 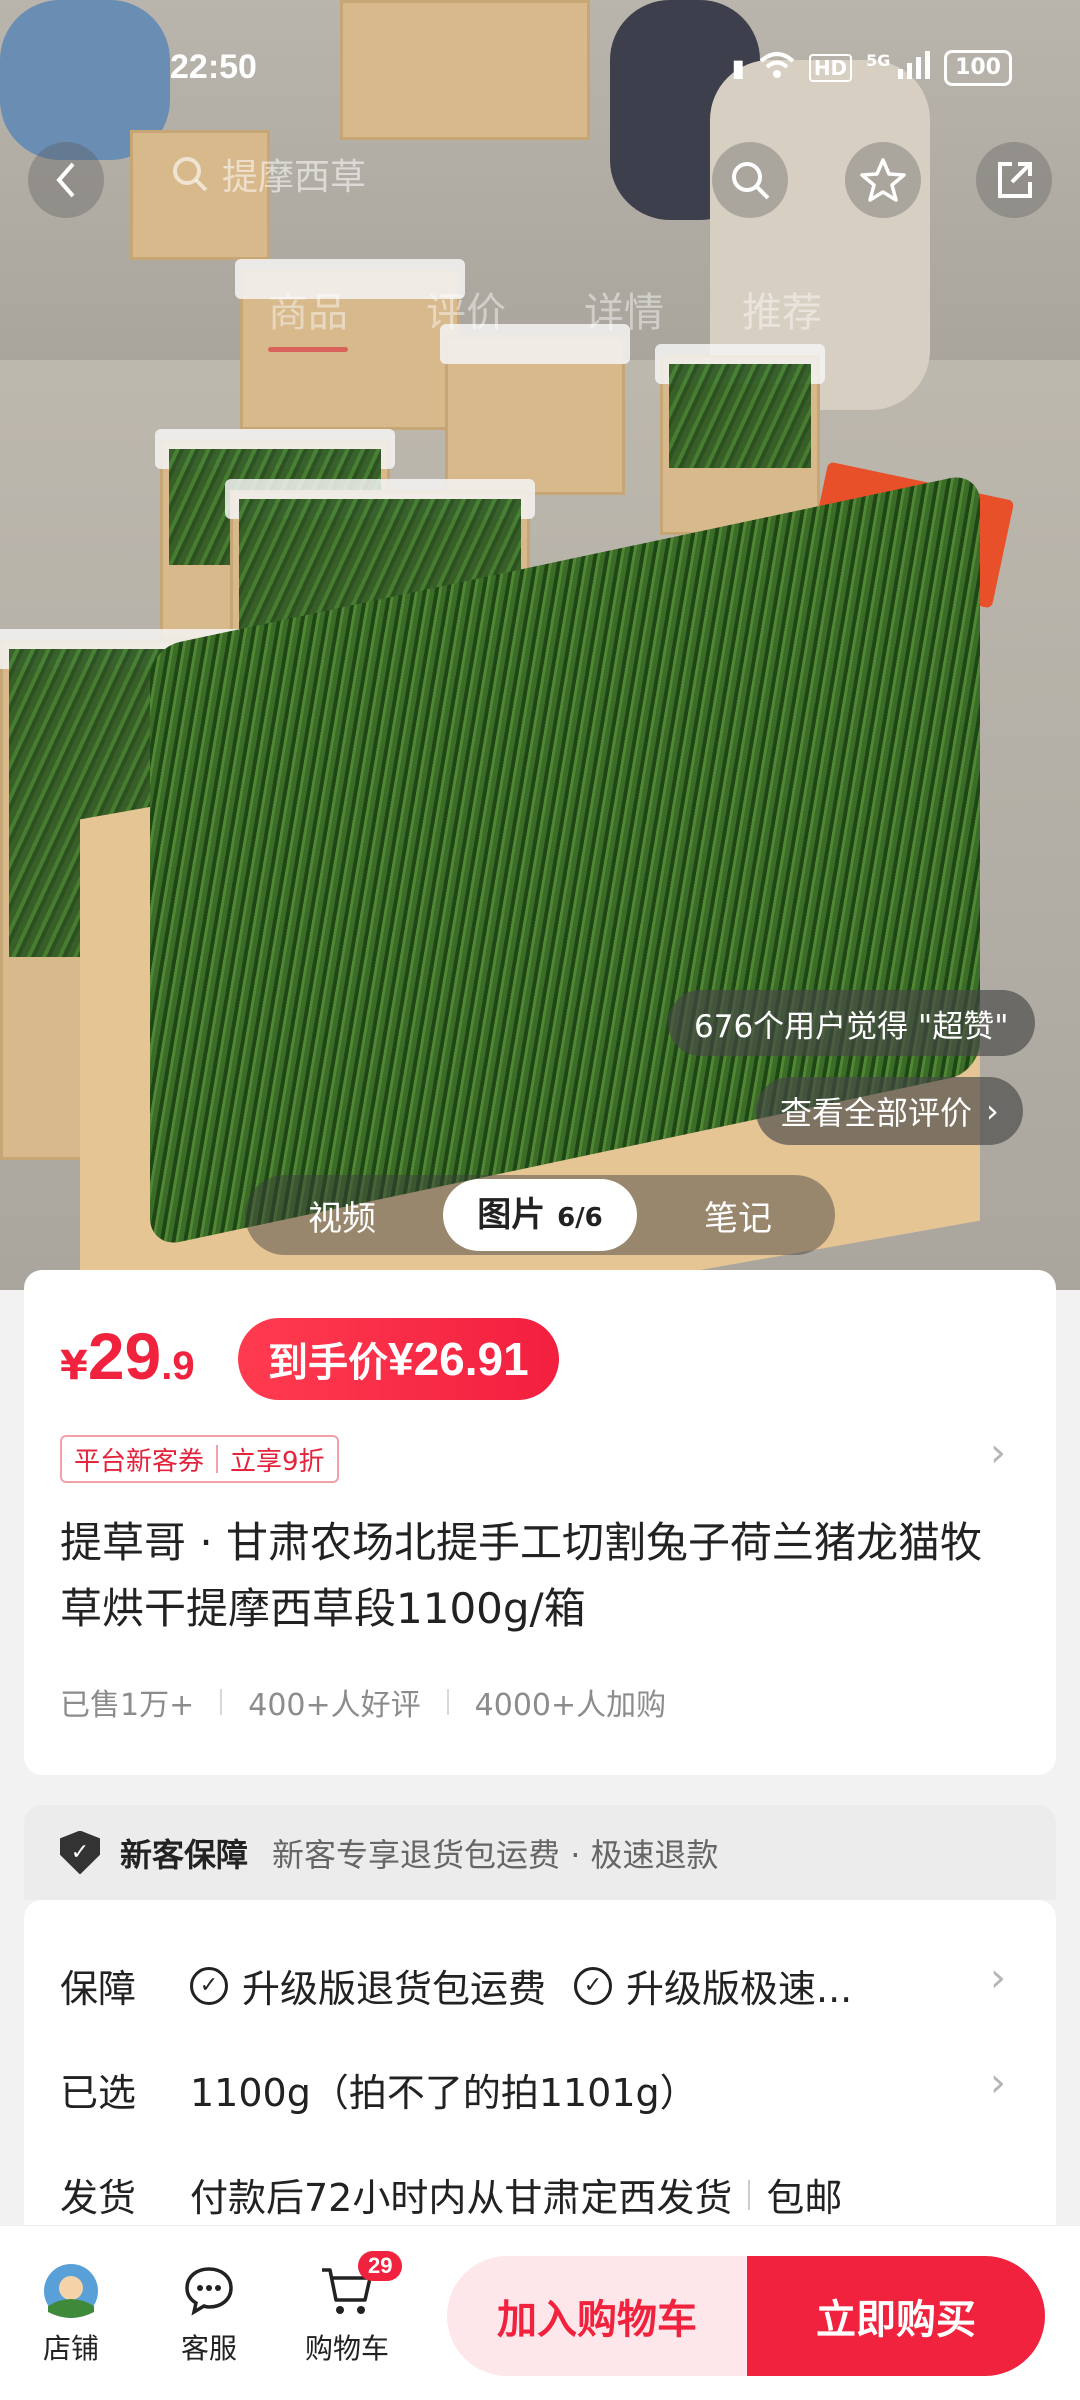 What do you see at coordinates (597, 2316) in the screenshot?
I see `add-to-cart-button: 加入购物车` at bounding box center [597, 2316].